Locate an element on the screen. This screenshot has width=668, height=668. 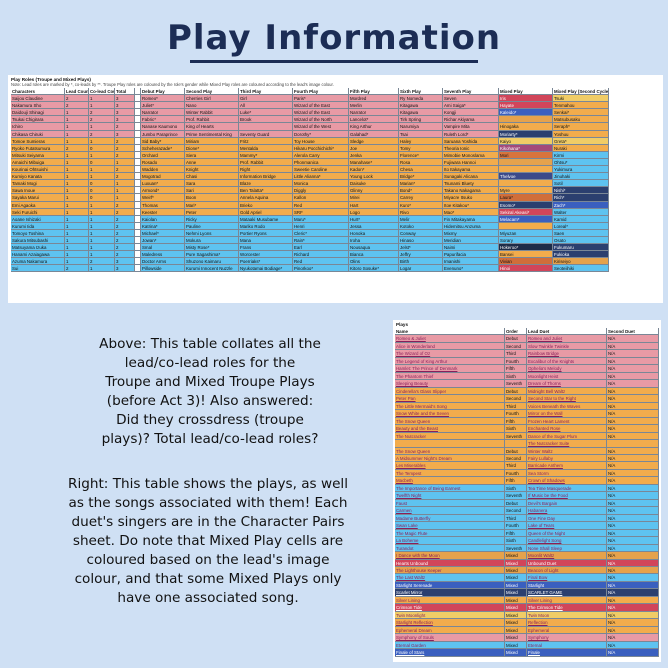
table-cell: Jessa is located at coordinates (374, 226).